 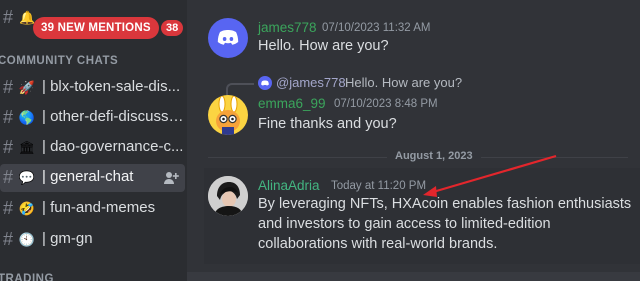 I want to click on add-member-icon, so click(x=171, y=178).